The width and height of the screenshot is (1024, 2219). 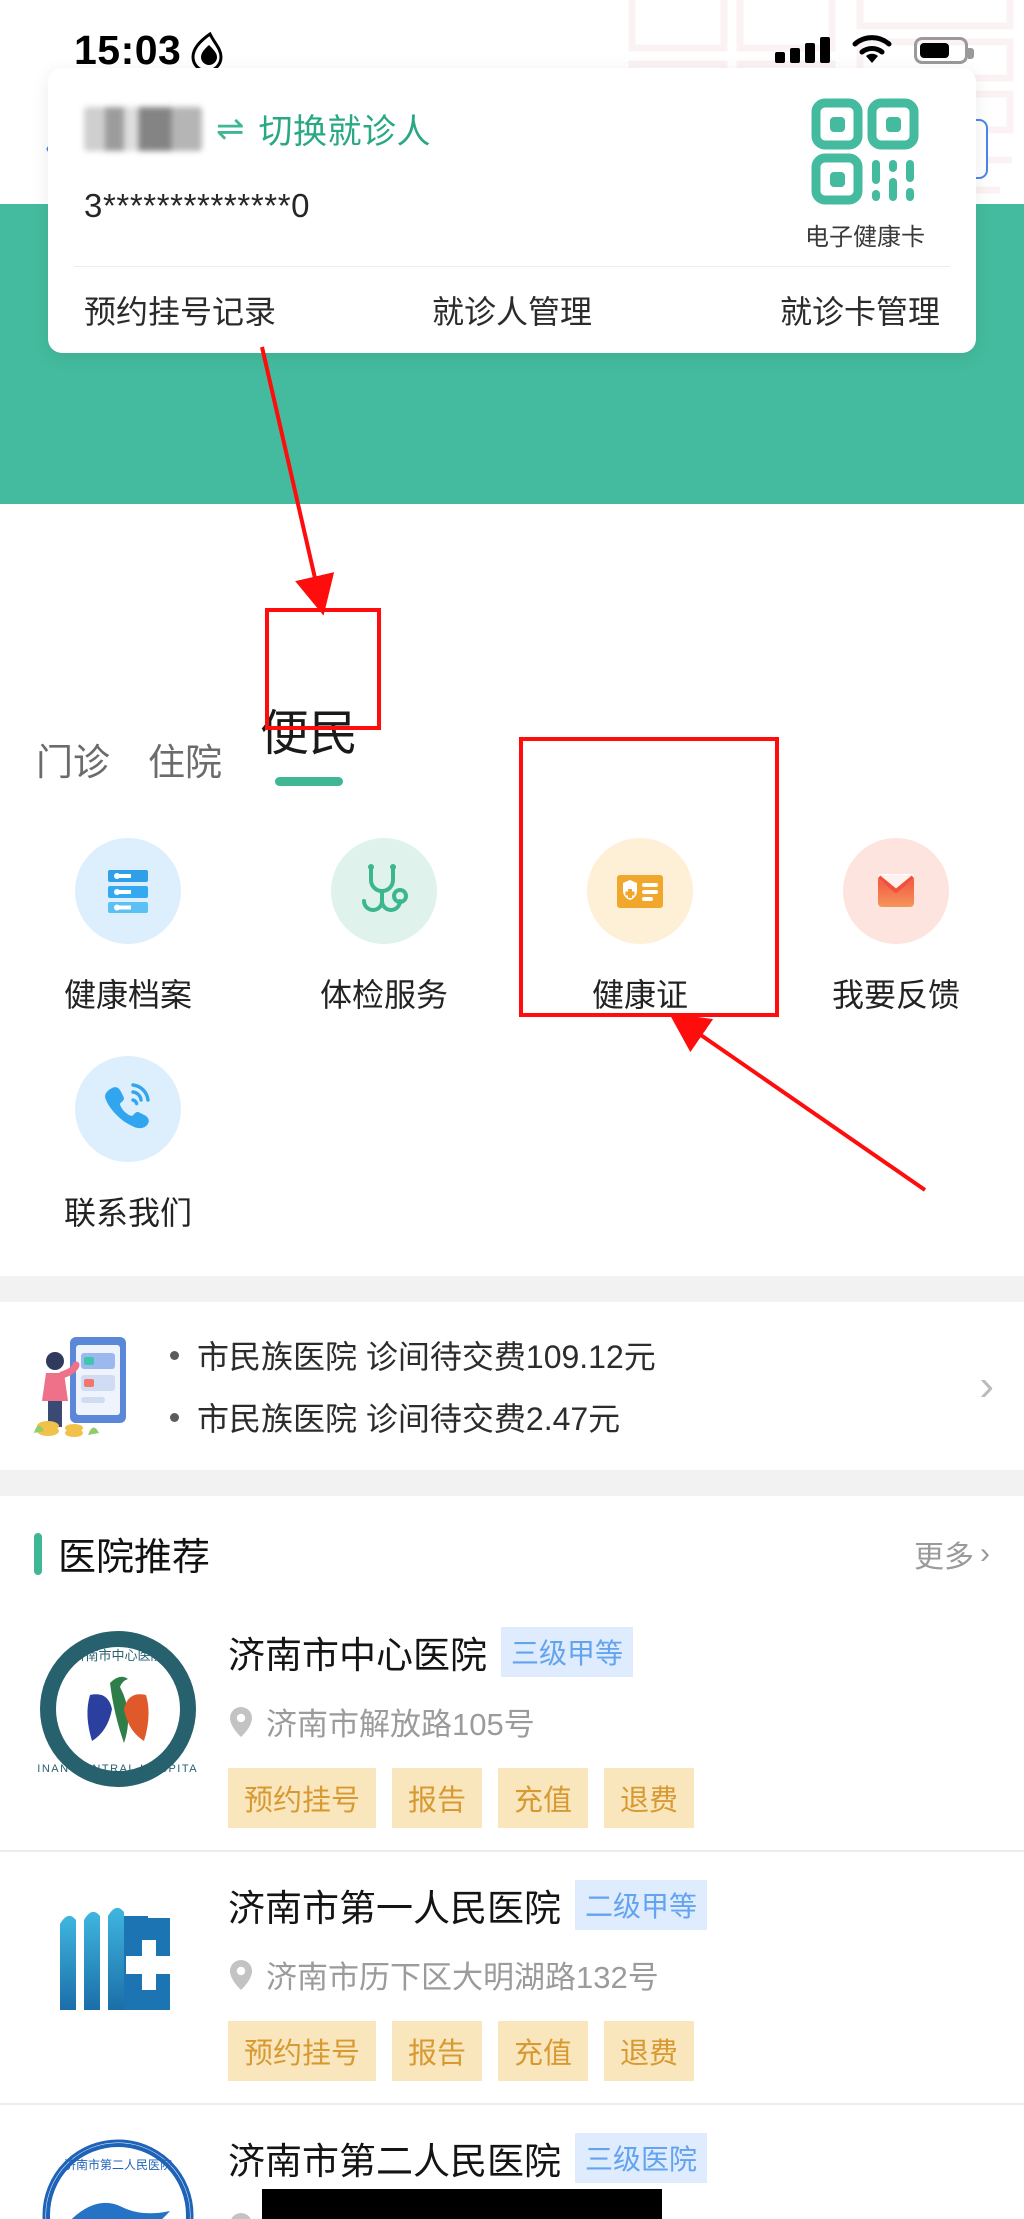 What do you see at coordinates (118, 2175) in the screenshot?
I see `jinan-second-peoples-hospital-logo: 济南市第二人民医院` at bounding box center [118, 2175].